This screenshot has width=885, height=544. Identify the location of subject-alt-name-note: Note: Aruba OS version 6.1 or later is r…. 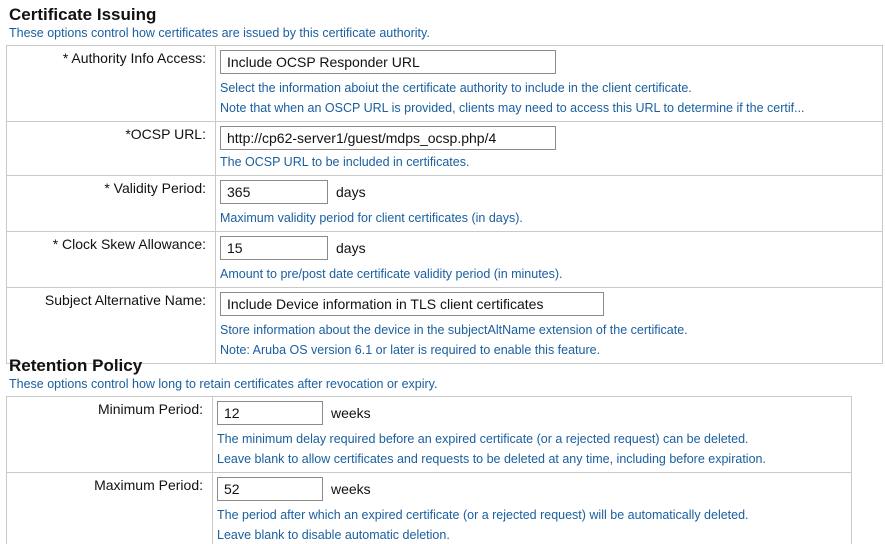
(410, 350).